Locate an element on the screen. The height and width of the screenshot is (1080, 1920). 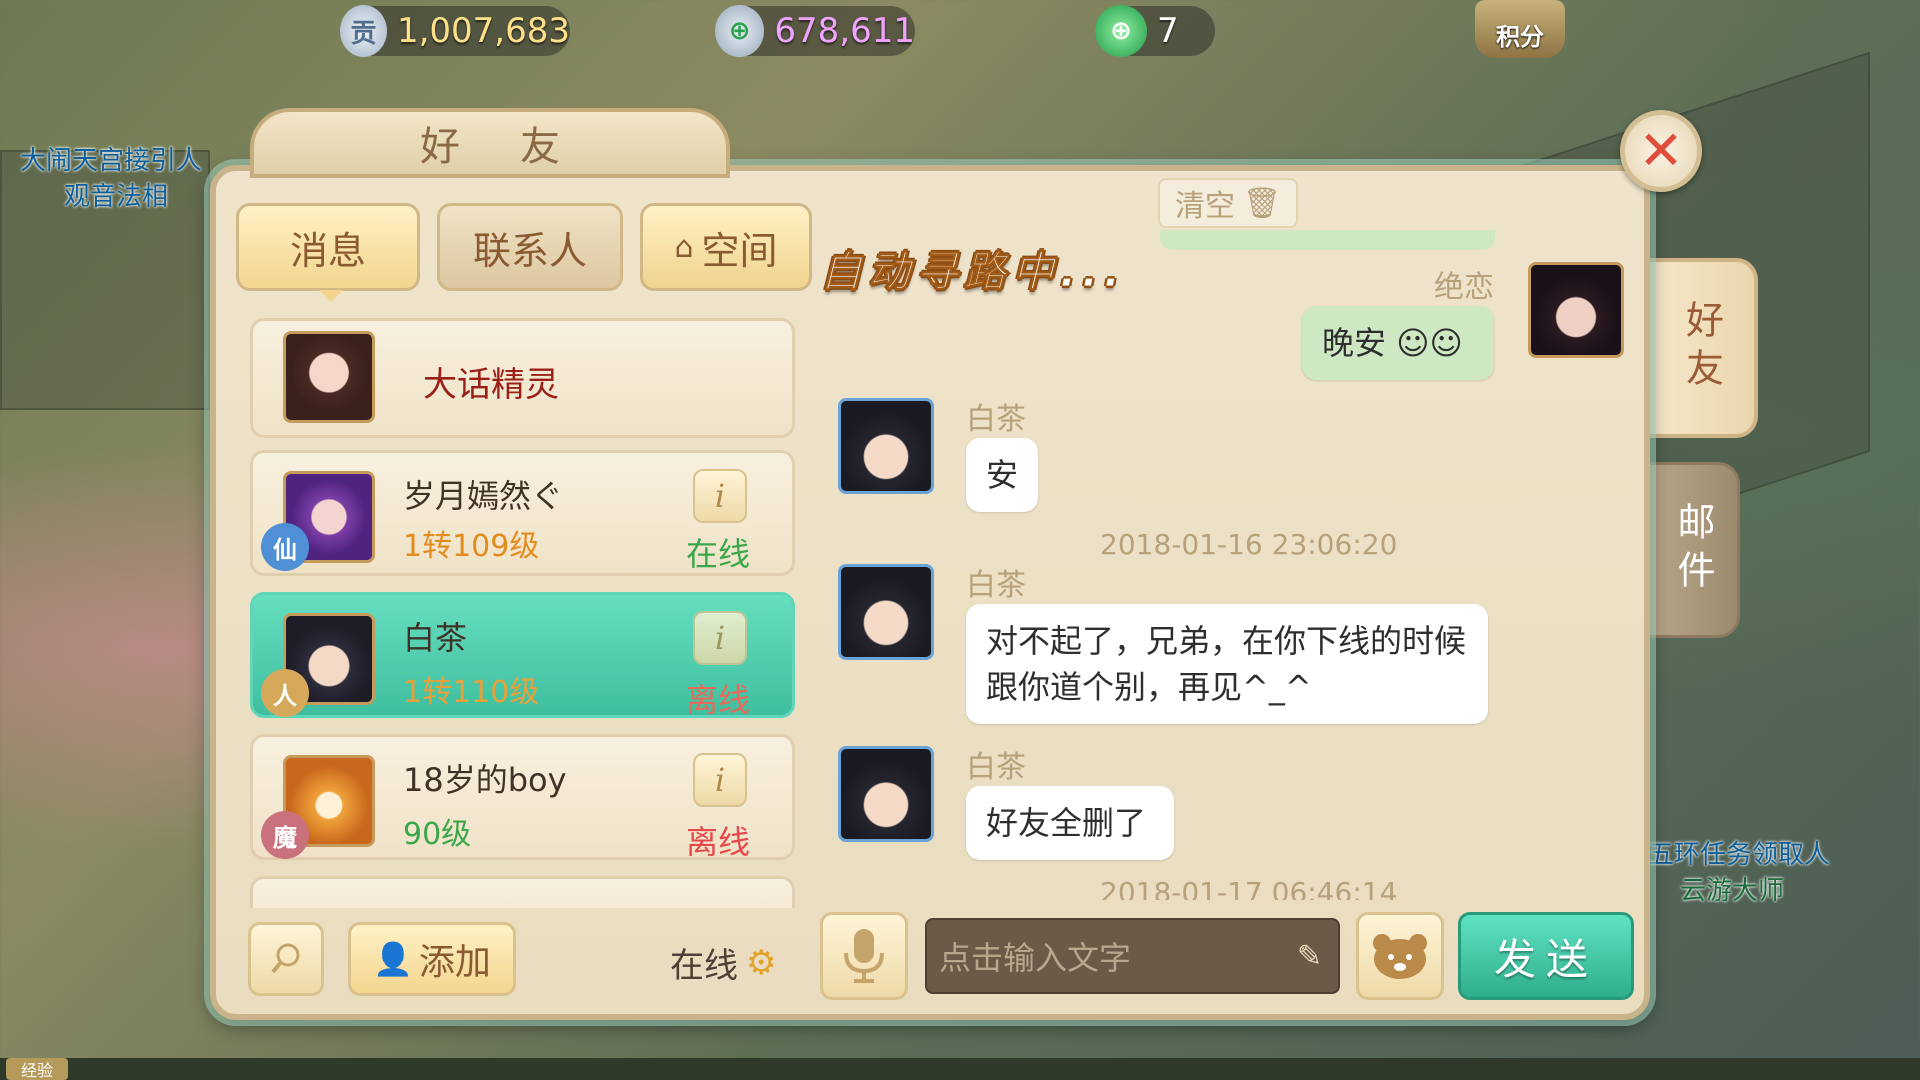
experience-label: 经验 is located at coordinates (37, 1069).